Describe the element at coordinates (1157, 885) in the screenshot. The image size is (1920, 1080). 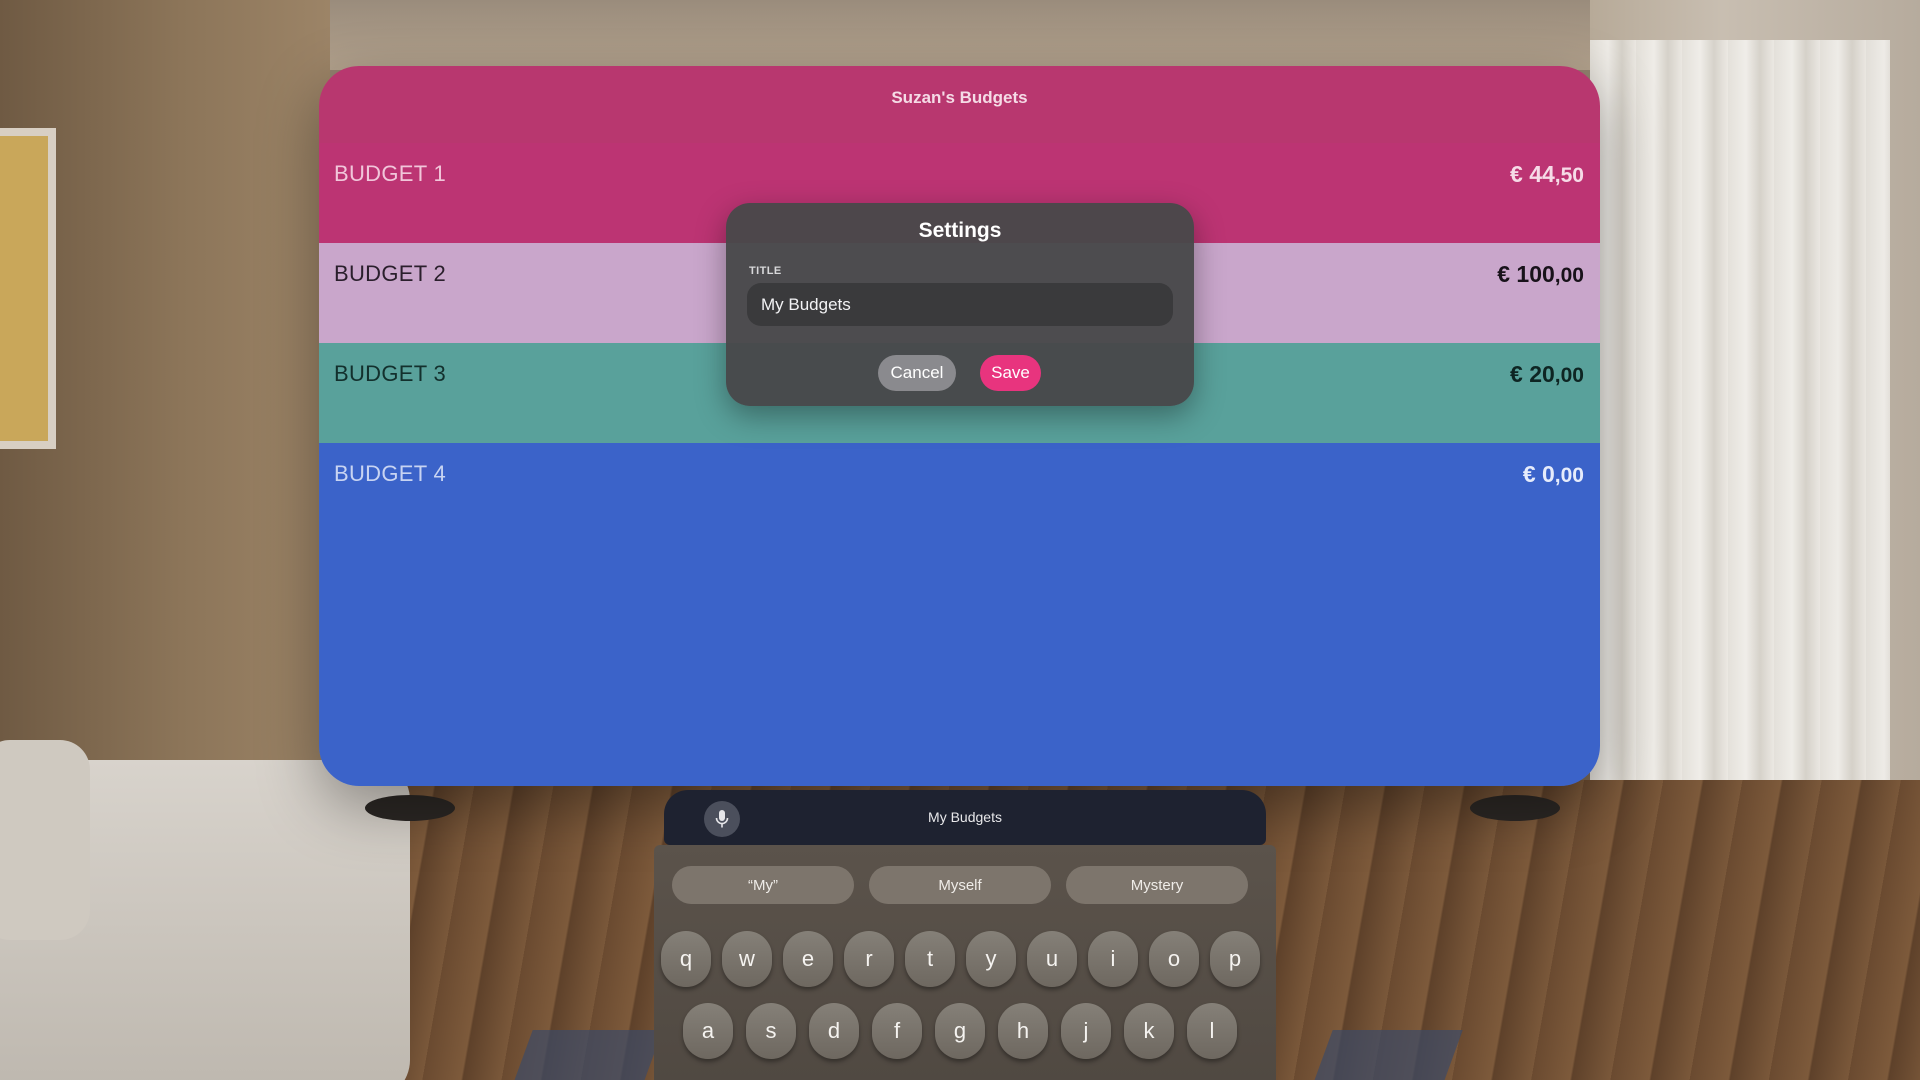
I see `suggestion-3: Mystery` at that location.